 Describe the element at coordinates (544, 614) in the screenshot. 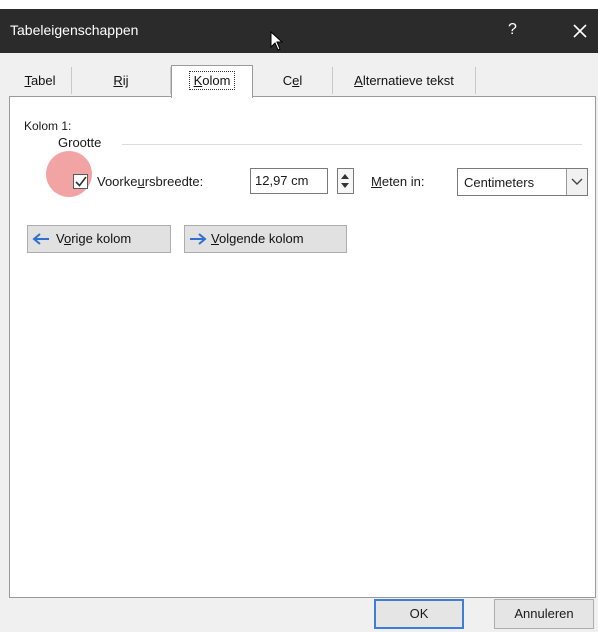

I see `cancel-button: Annuleren` at that location.